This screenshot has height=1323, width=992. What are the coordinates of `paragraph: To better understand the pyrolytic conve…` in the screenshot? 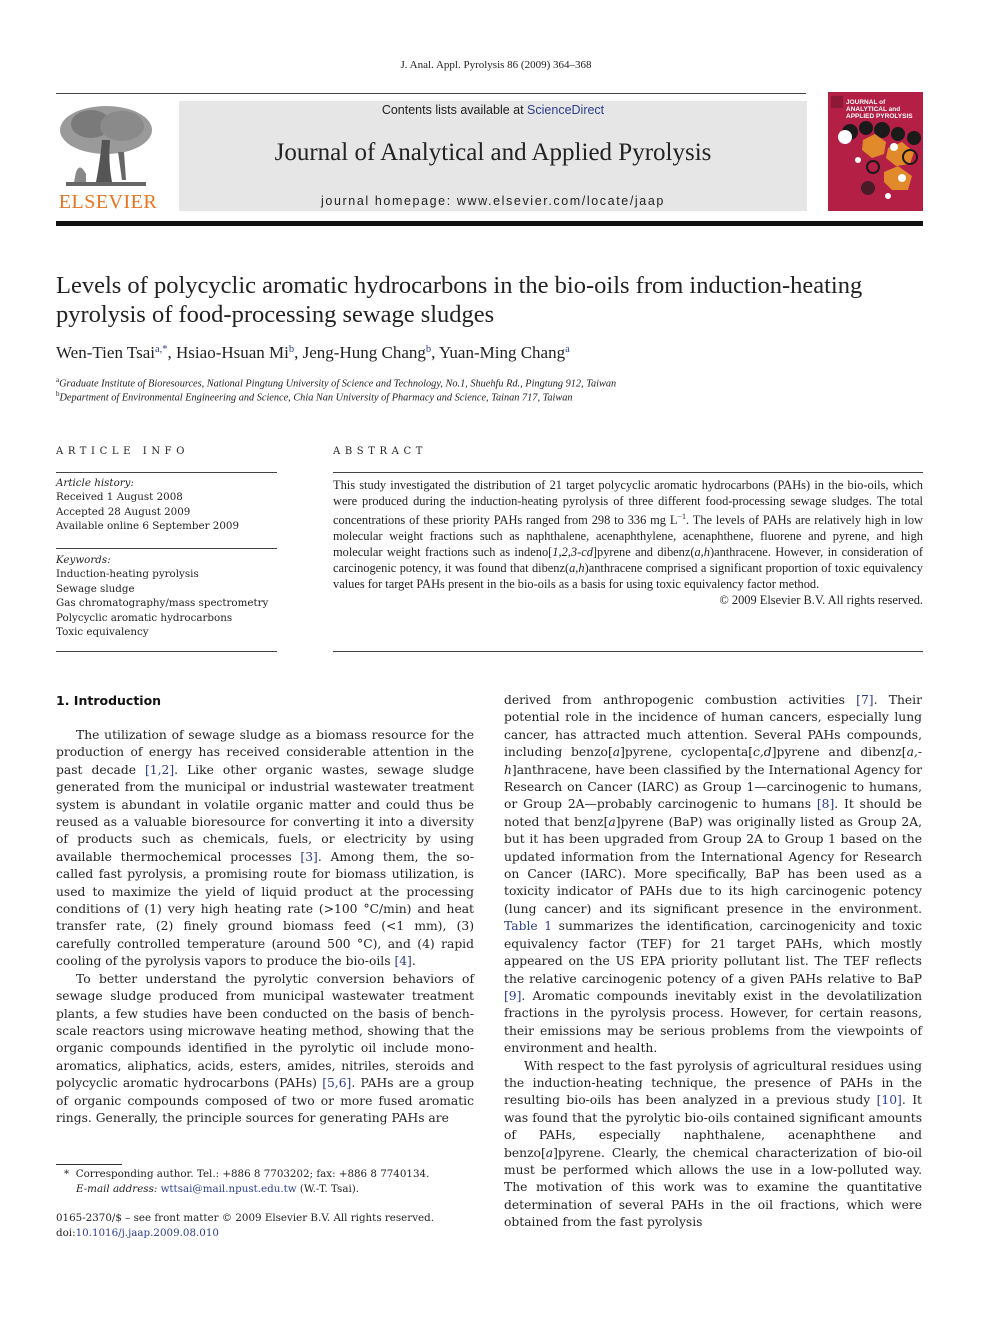 It's located at (265, 1049).